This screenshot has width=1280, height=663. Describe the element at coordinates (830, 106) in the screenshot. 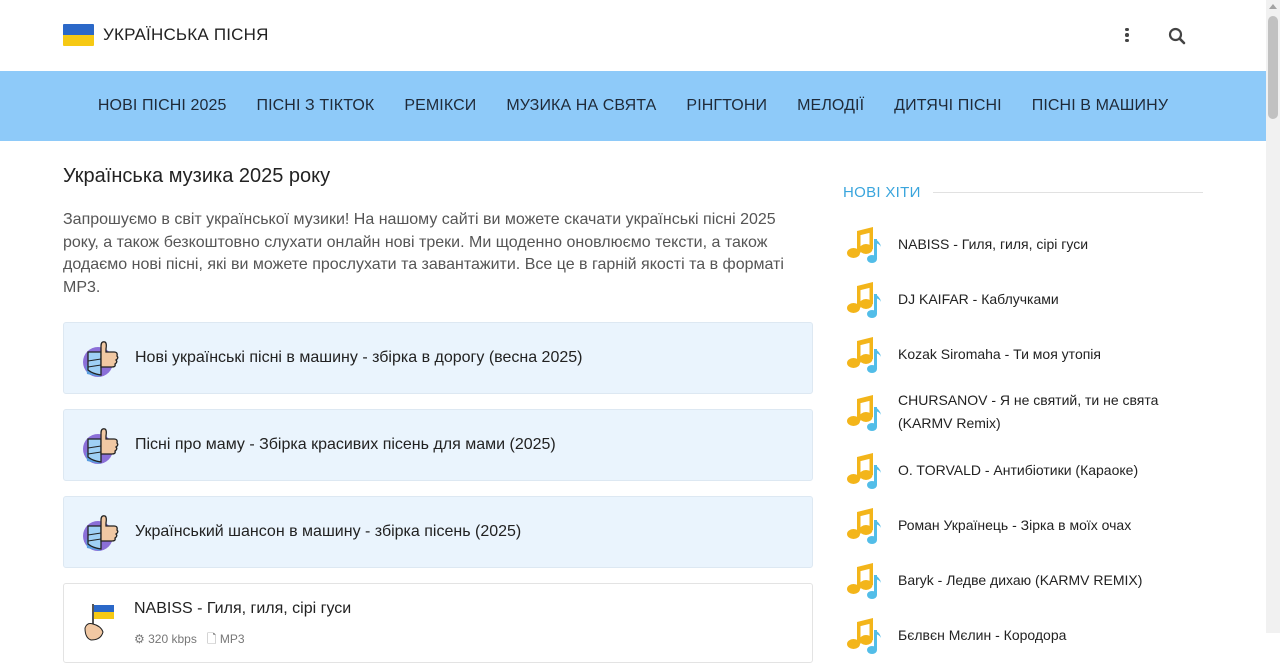

I see `nav-melodies: МЕЛОДІЇ` at that location.